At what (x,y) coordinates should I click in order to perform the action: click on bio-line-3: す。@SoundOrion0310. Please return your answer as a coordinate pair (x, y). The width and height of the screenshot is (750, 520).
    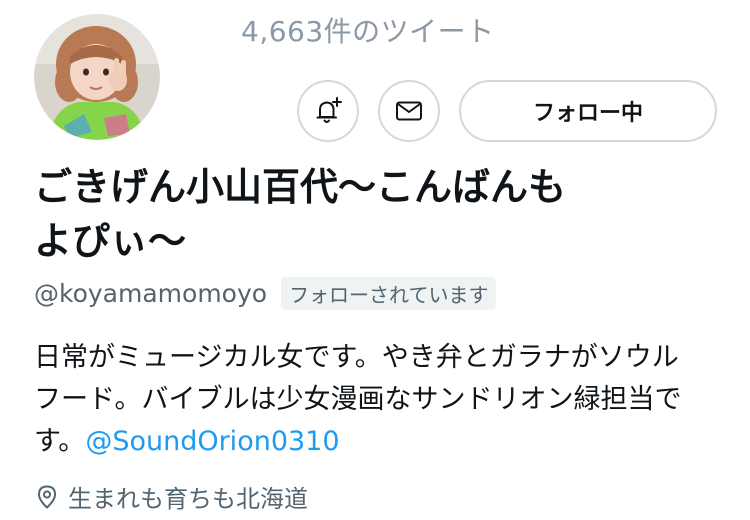
    Looking at the image, I should click on (379, 442).